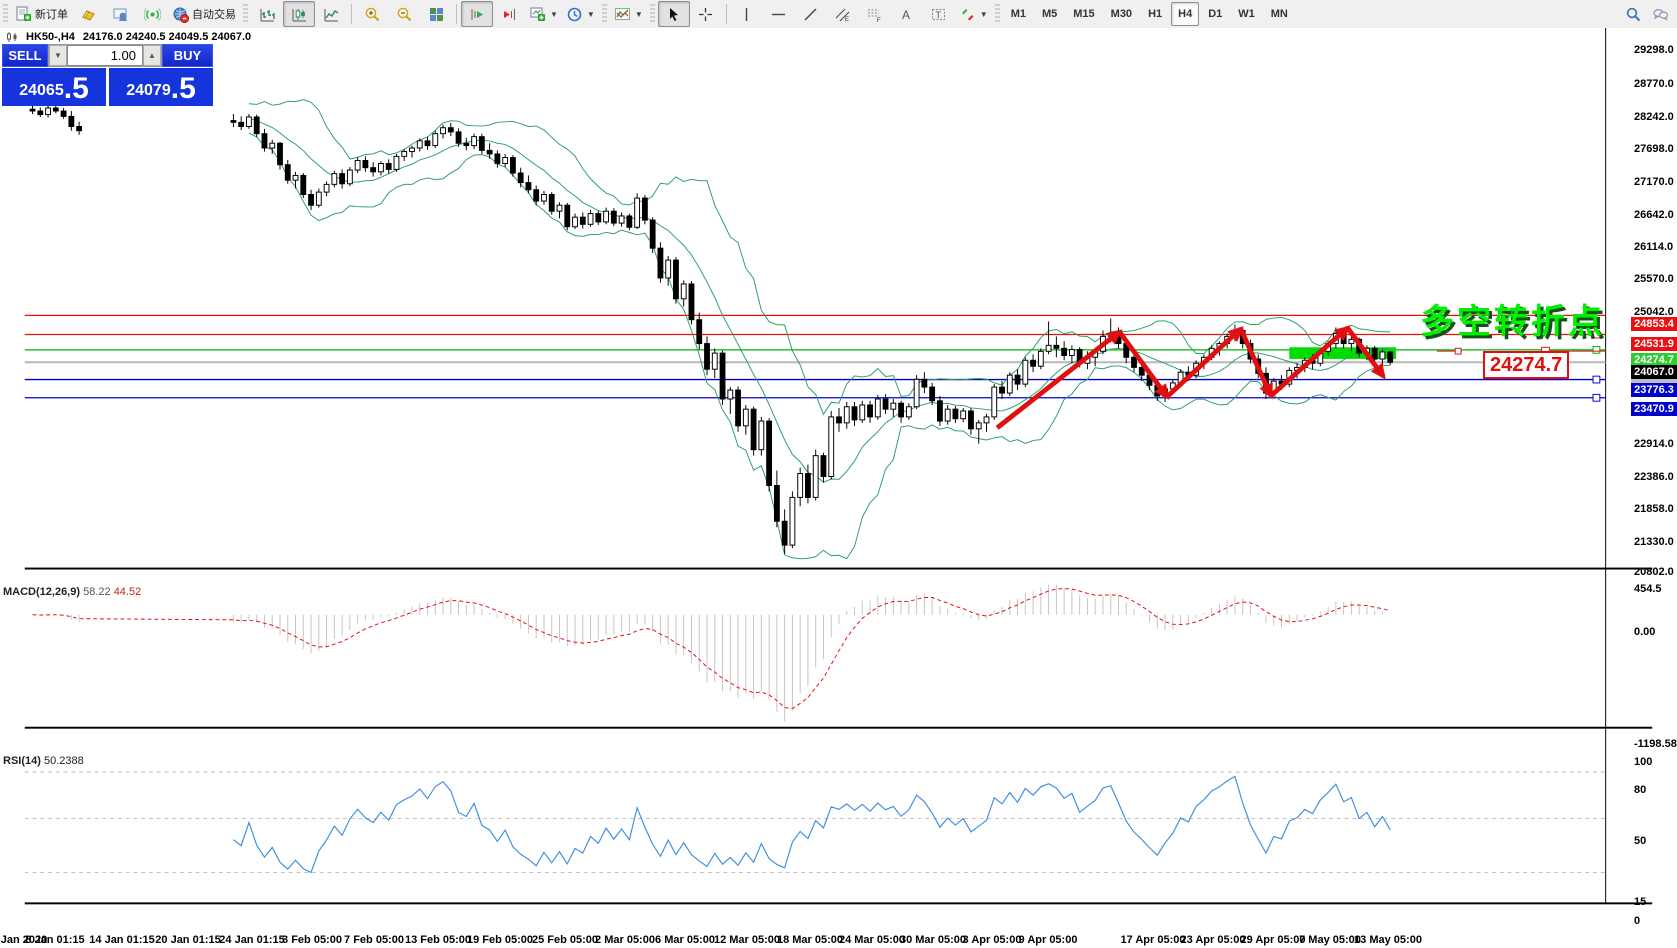 The height and width of the screenshot is (948, 1677). I want to click on zoom-out-button, so click(404, 14).